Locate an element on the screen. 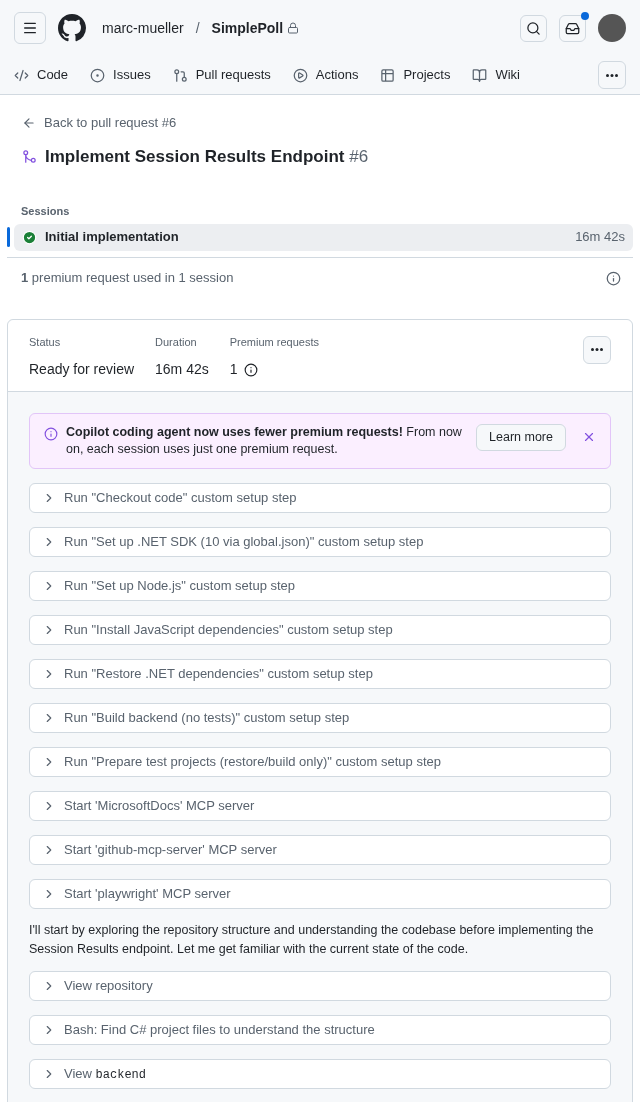 The image size is (640, 1102). book-icon is located at coordinates (480, 75).